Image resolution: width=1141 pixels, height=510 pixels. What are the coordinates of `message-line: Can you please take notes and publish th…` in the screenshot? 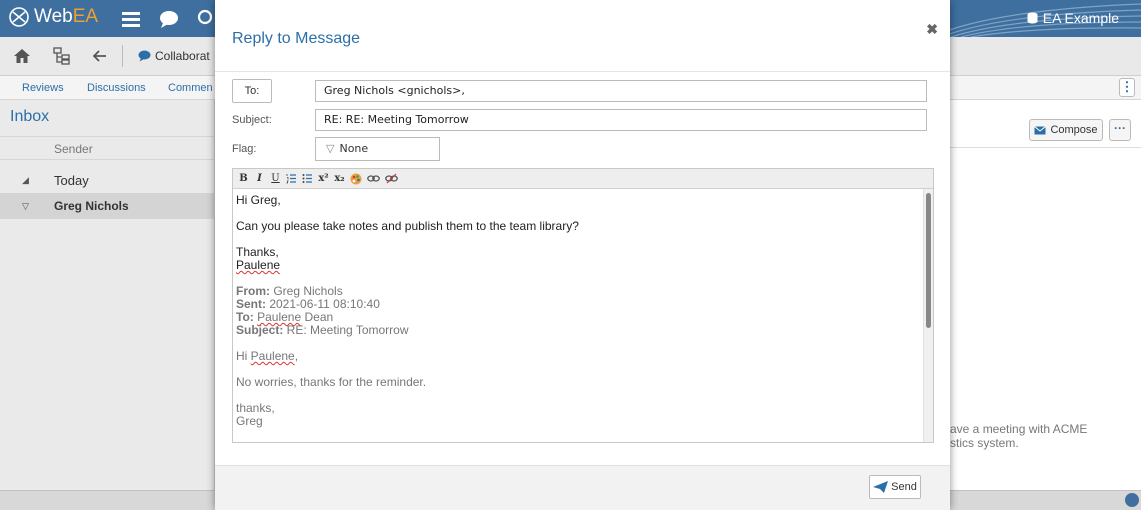 It's located at (407, 226).